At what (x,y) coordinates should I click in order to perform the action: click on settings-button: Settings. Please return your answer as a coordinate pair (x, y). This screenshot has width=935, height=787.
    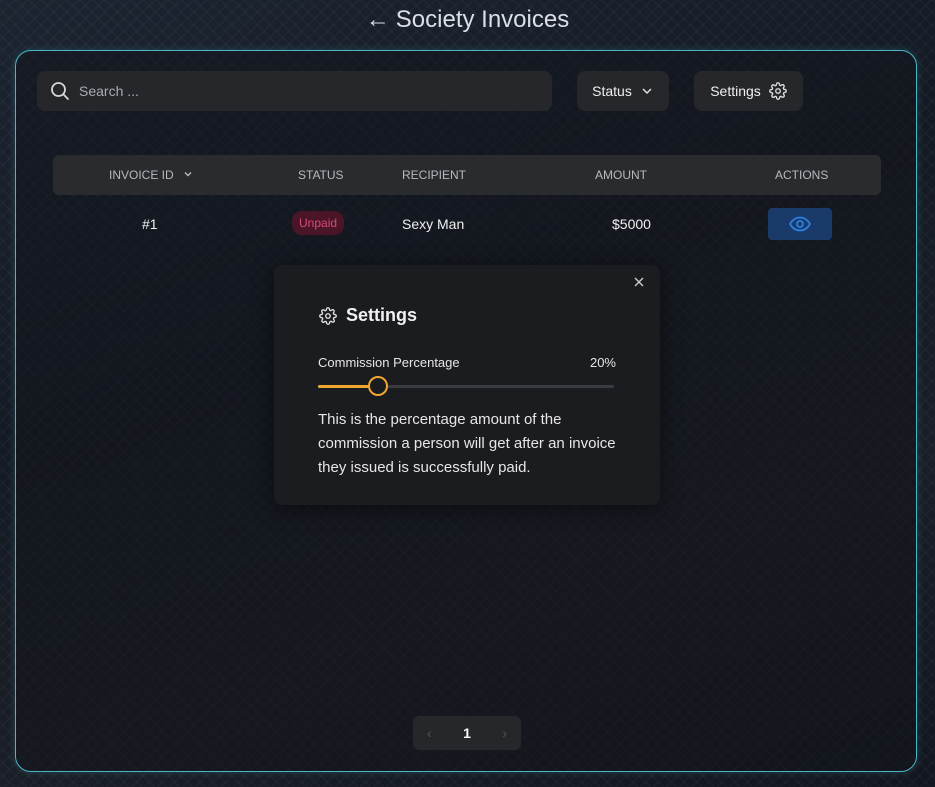
    Looking at the image, I should click on (748, 91).